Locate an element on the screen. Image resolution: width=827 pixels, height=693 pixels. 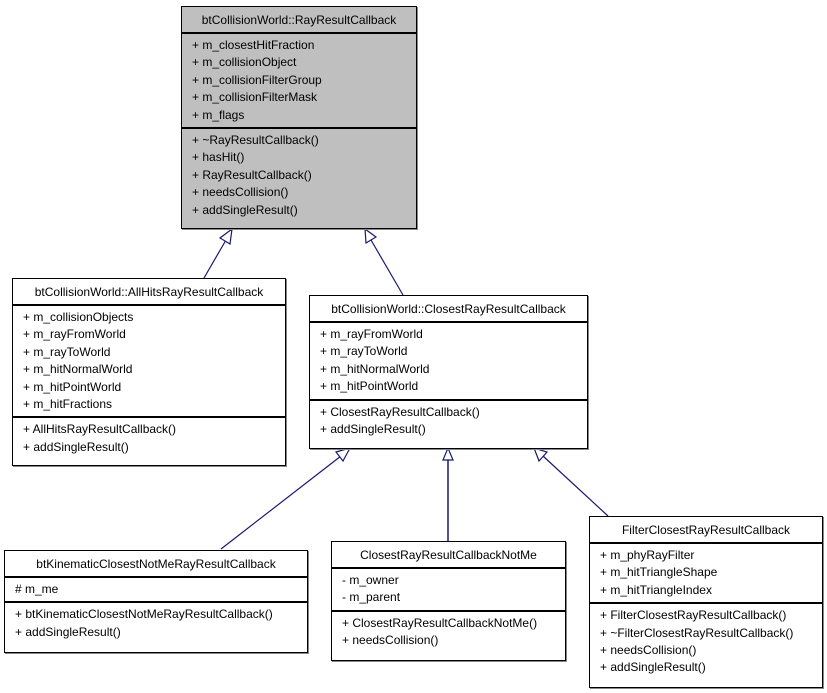
edge-filter-to-closest is located at coordinates (570, 482).